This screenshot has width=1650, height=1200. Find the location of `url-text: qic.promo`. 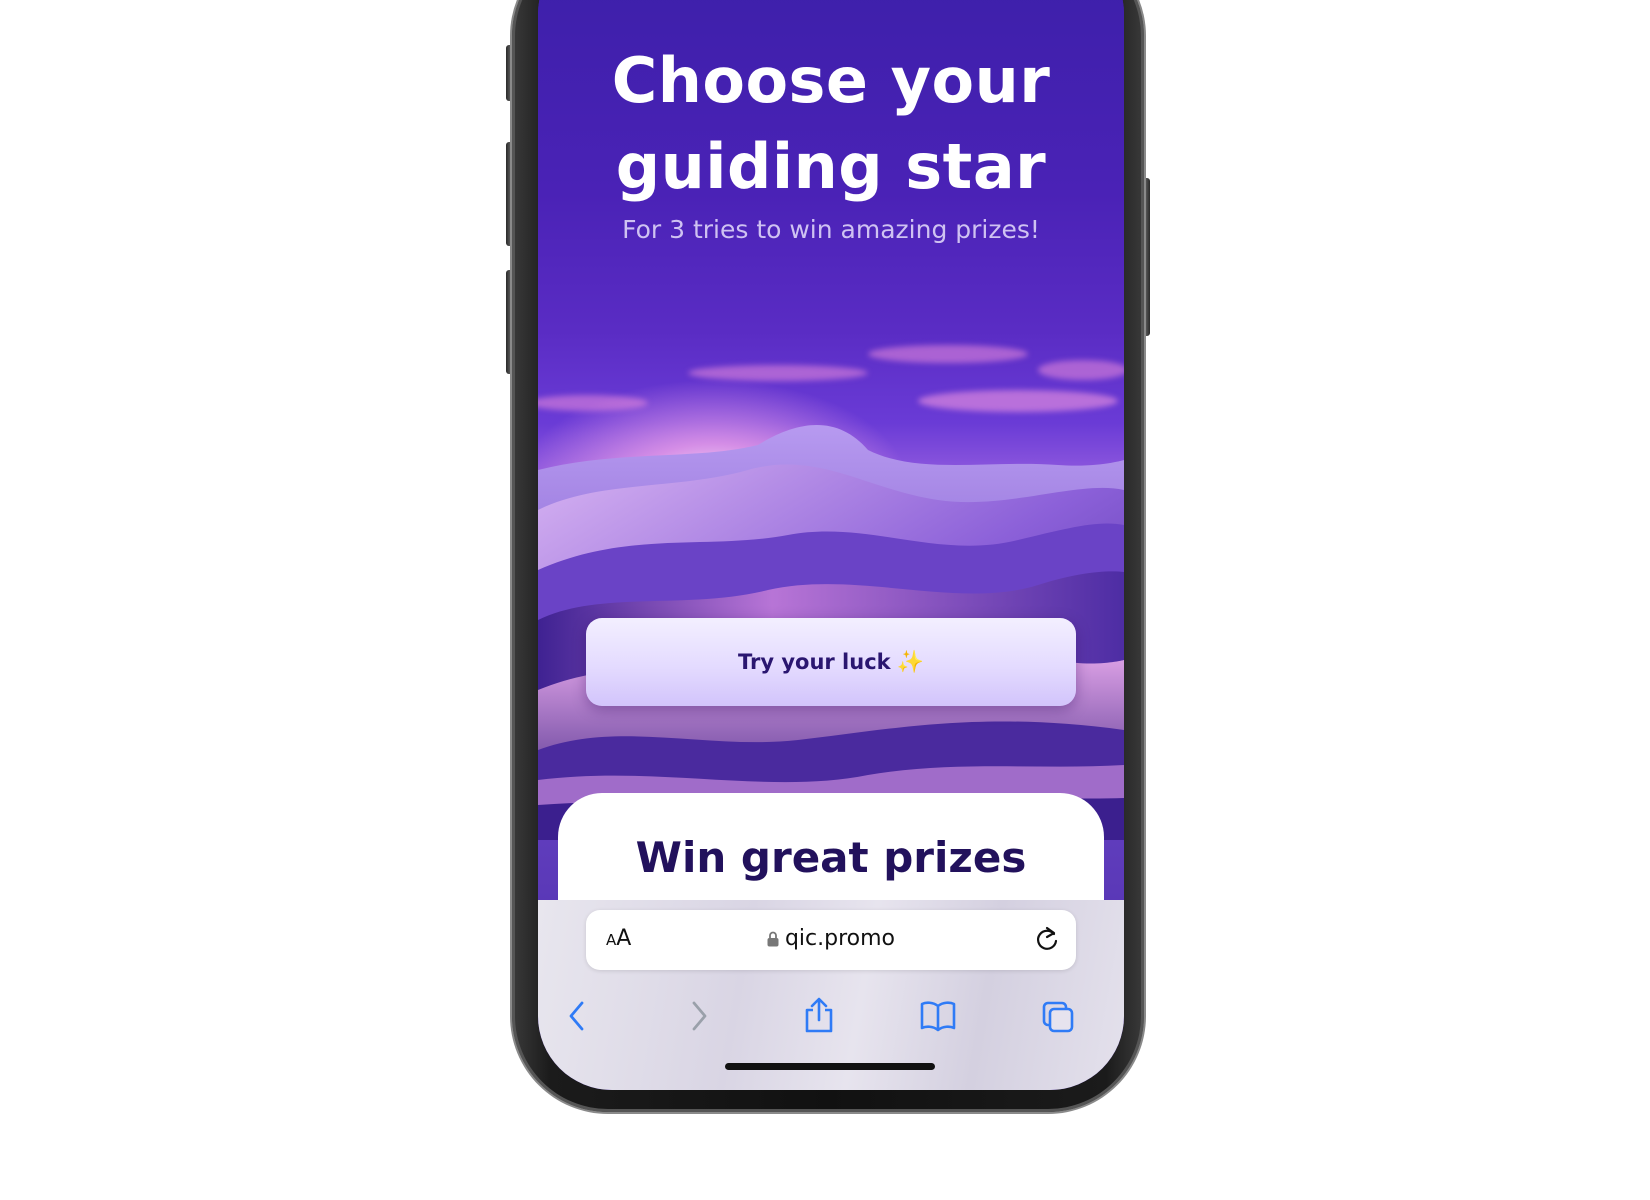

url-text: qic.promo is located at coordinates (840, 938).